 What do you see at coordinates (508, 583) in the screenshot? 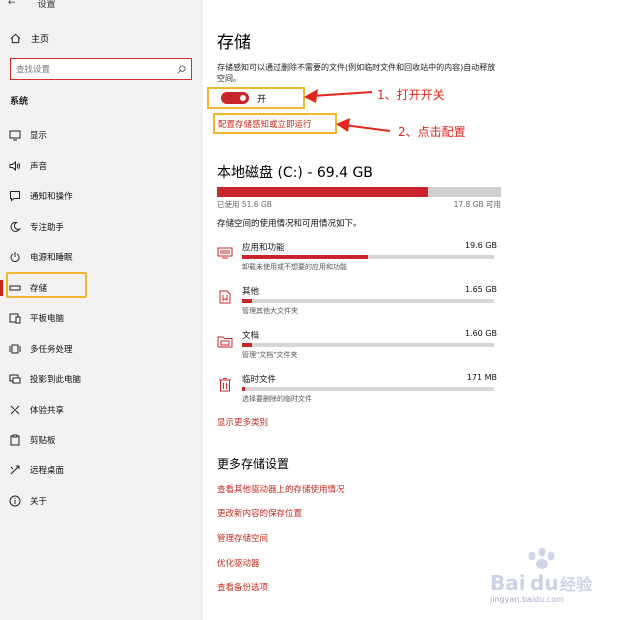
I see `svg-text: Bai` at bounding box center [508, 583].